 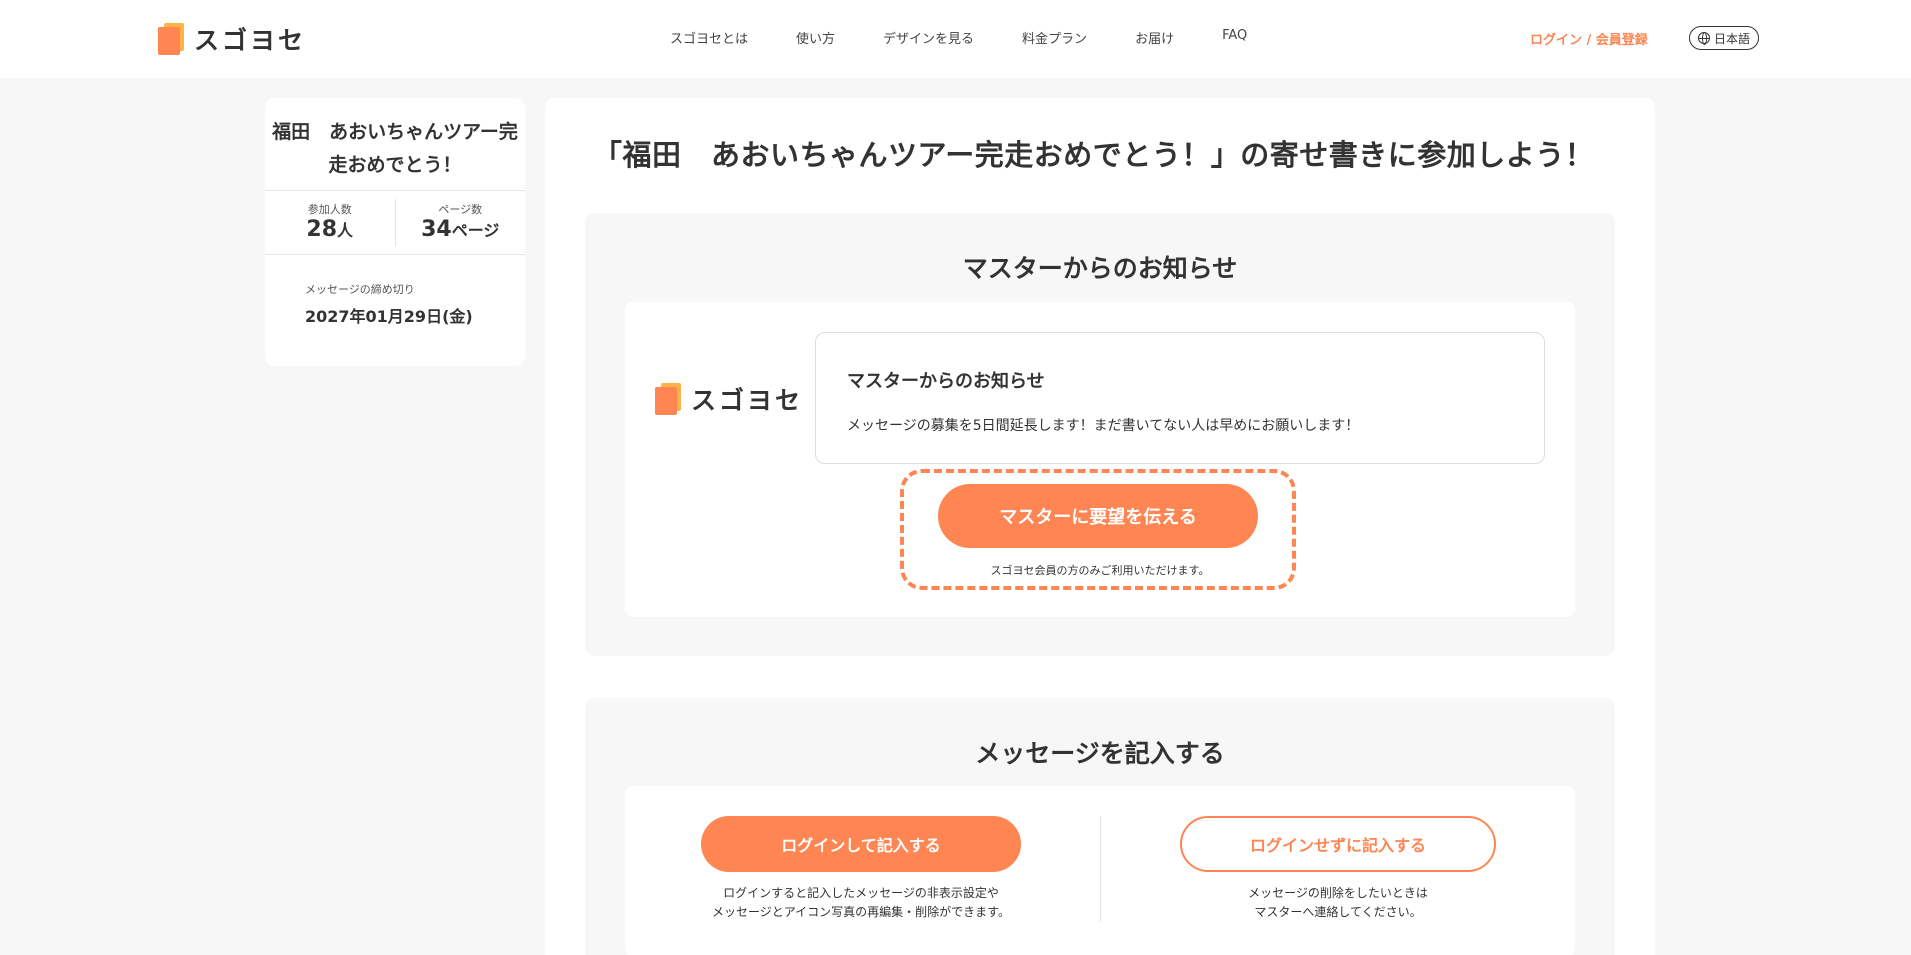 What do you see at coordinates (1100, 753) in the screenshot?
I see `write-heading: メッセージを記入する` at bounding box center [1100, 753].